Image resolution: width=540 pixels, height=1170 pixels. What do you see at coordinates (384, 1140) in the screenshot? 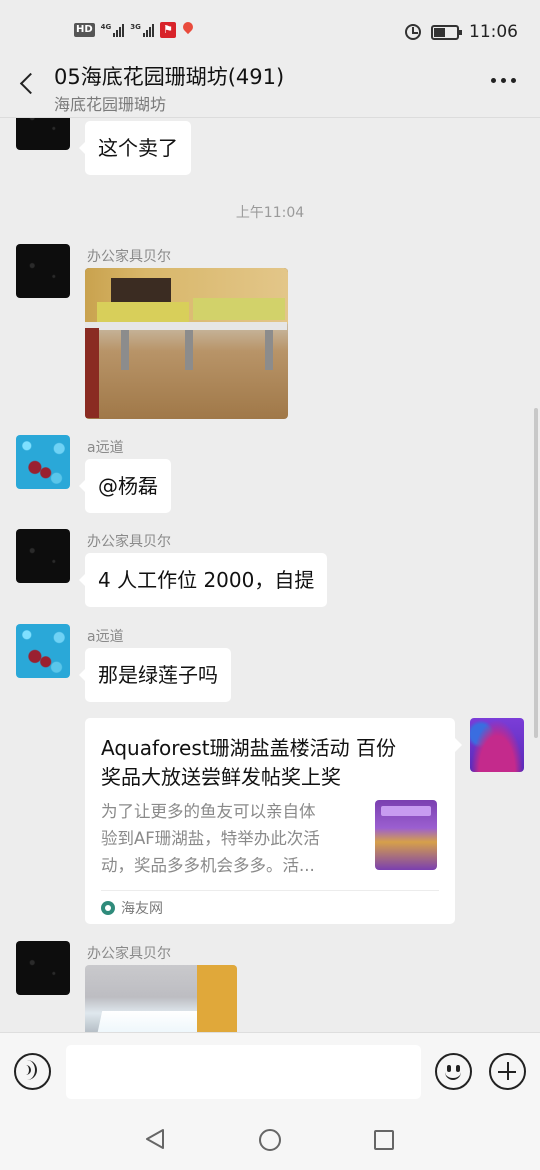
I see `nav-recent-apps-icon` at bounding box center [384, 1140].